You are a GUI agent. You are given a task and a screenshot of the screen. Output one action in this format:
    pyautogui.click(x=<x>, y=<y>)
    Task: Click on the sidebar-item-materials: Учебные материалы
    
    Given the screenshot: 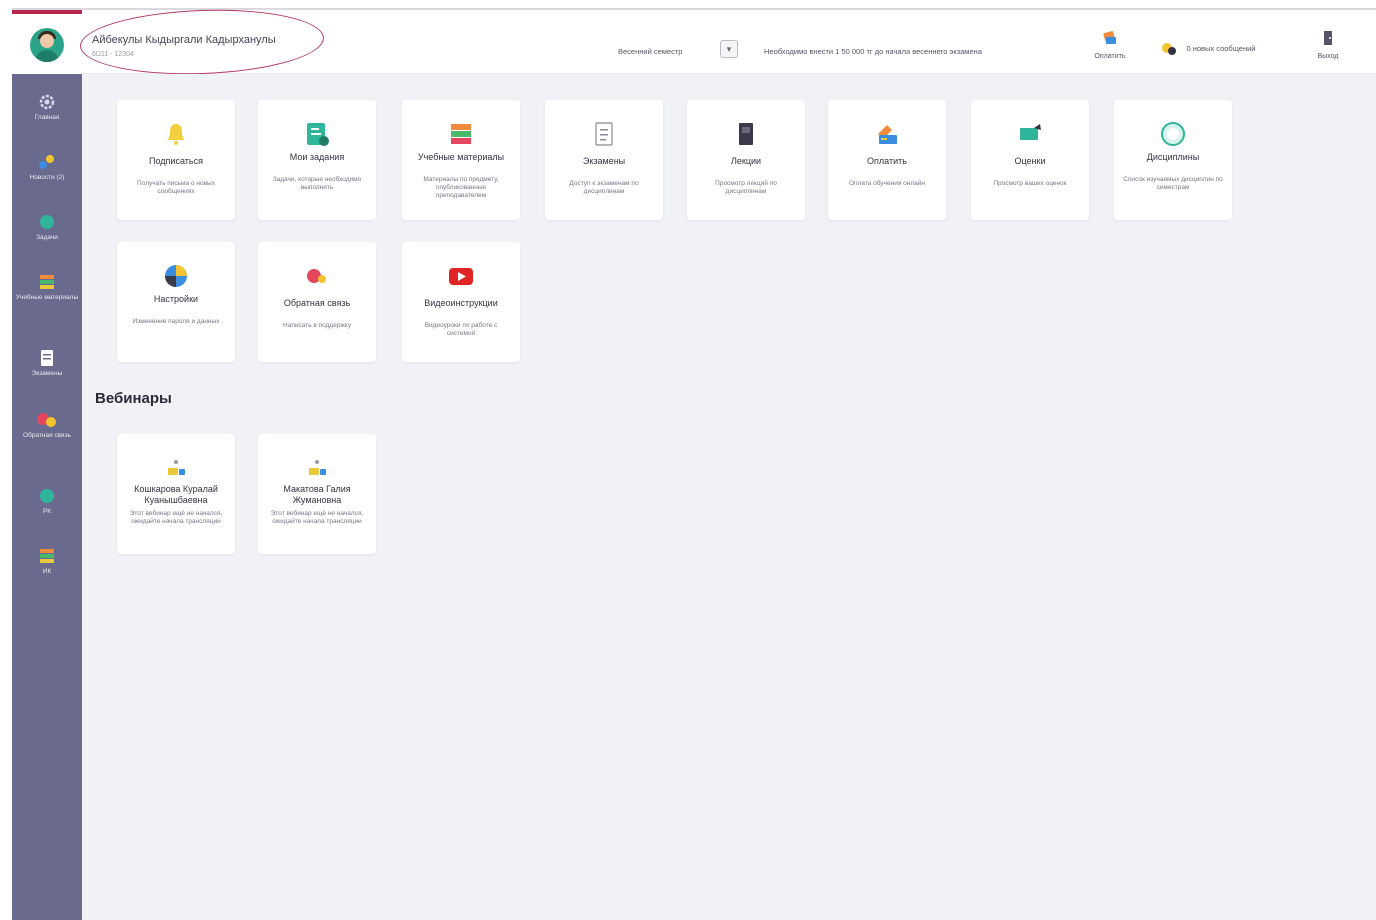 What is the action you would take?
    pyautogui.click(x=47, y=287)
    